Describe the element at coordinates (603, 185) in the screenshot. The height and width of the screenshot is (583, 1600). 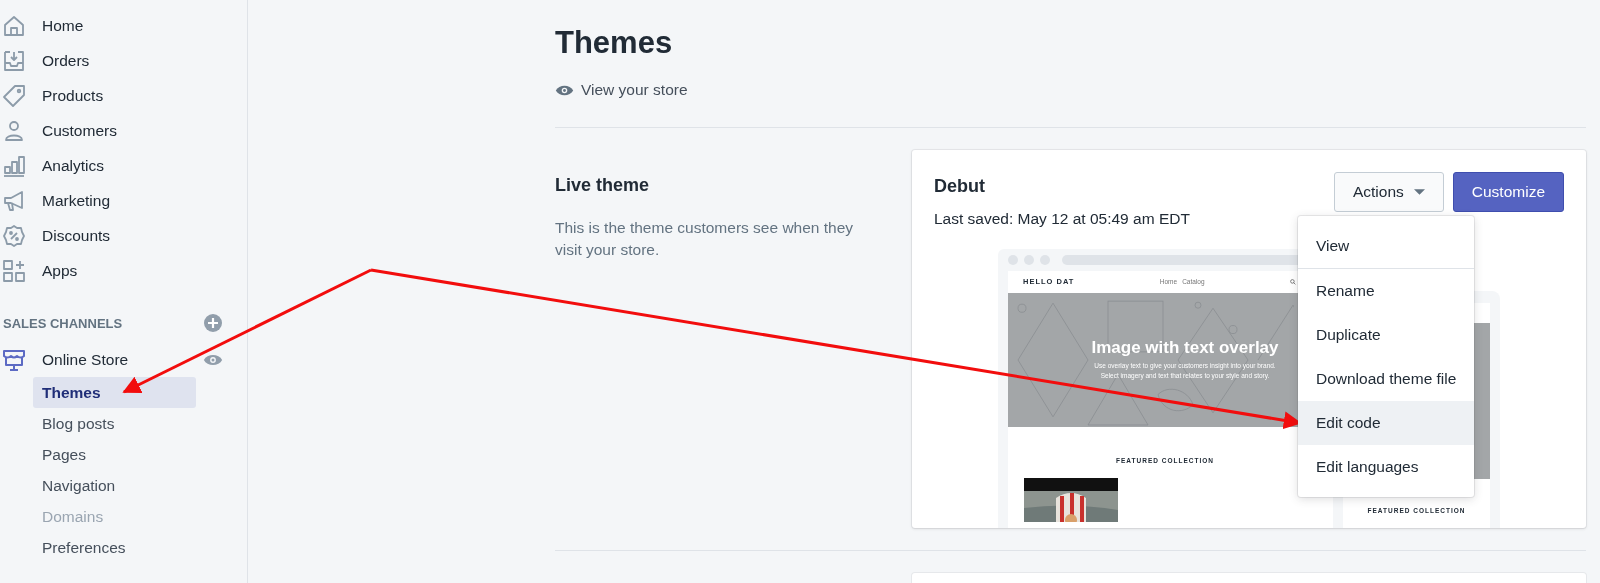
I see `section-title: Live theme` at that location.